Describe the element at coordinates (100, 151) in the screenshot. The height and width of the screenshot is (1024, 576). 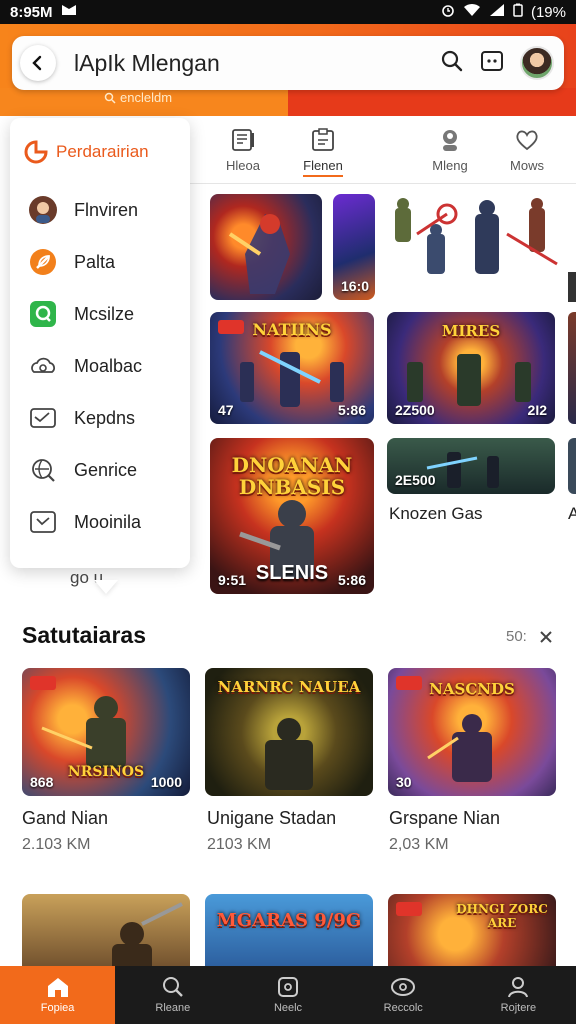
I see `menu-header: Perdarairian` at that location.